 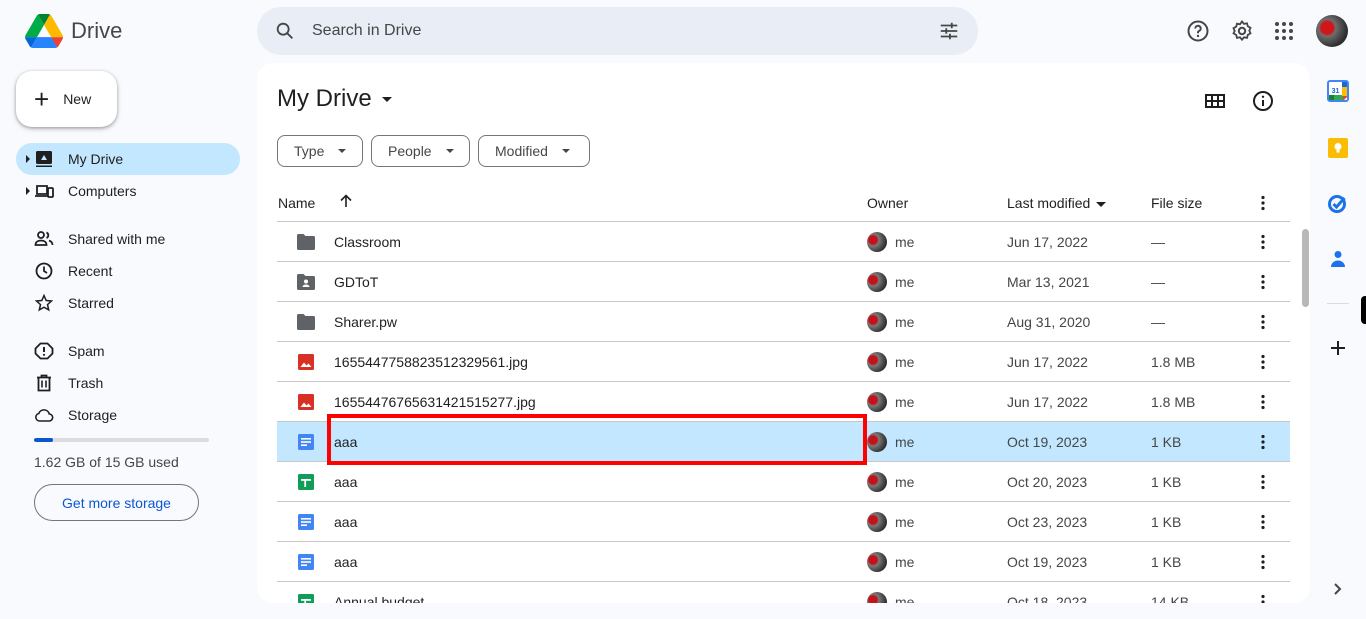 I want to click on expand-side-panel-chevron-icon, so click(x=1337, y=589).